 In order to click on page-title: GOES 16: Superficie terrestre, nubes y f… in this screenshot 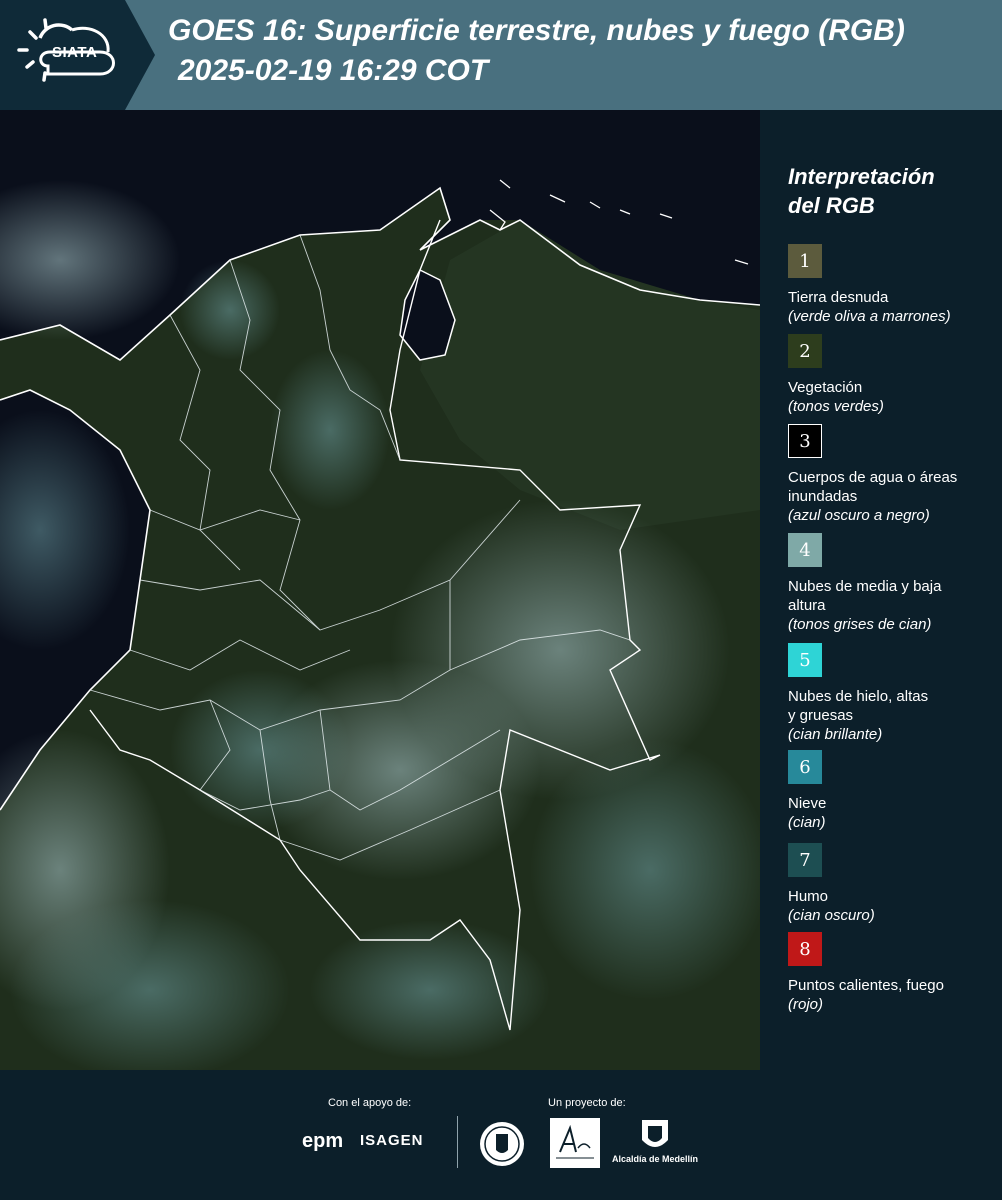, I will do `click(536, 30)`.